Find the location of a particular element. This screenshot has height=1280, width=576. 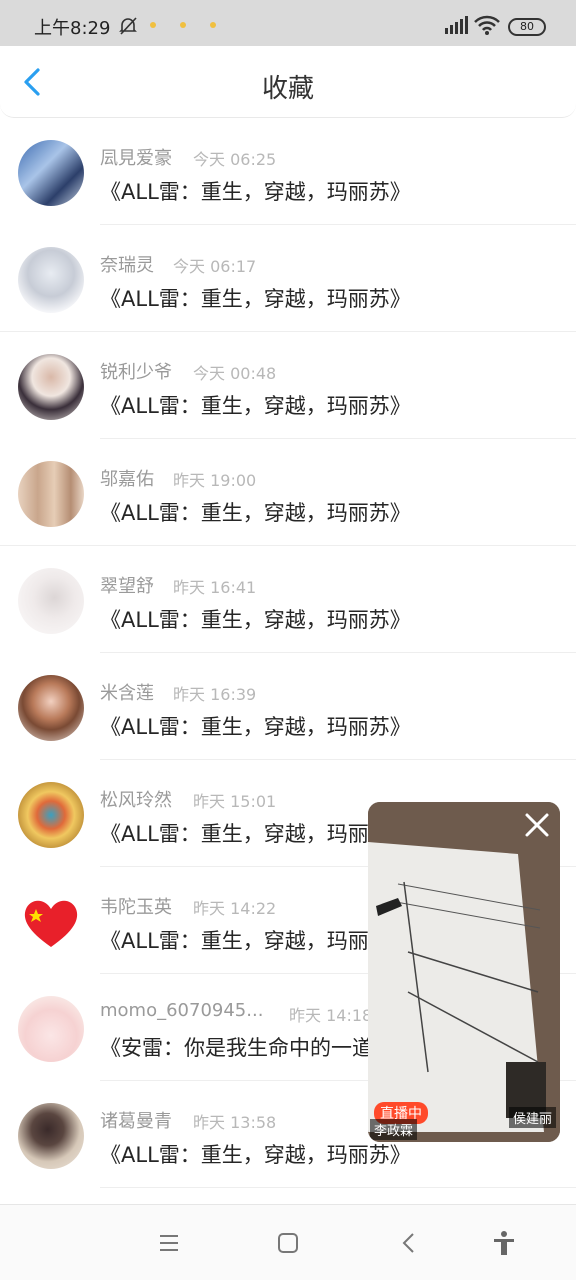

username: 翠望舒 is located at coordinates (127, 585).